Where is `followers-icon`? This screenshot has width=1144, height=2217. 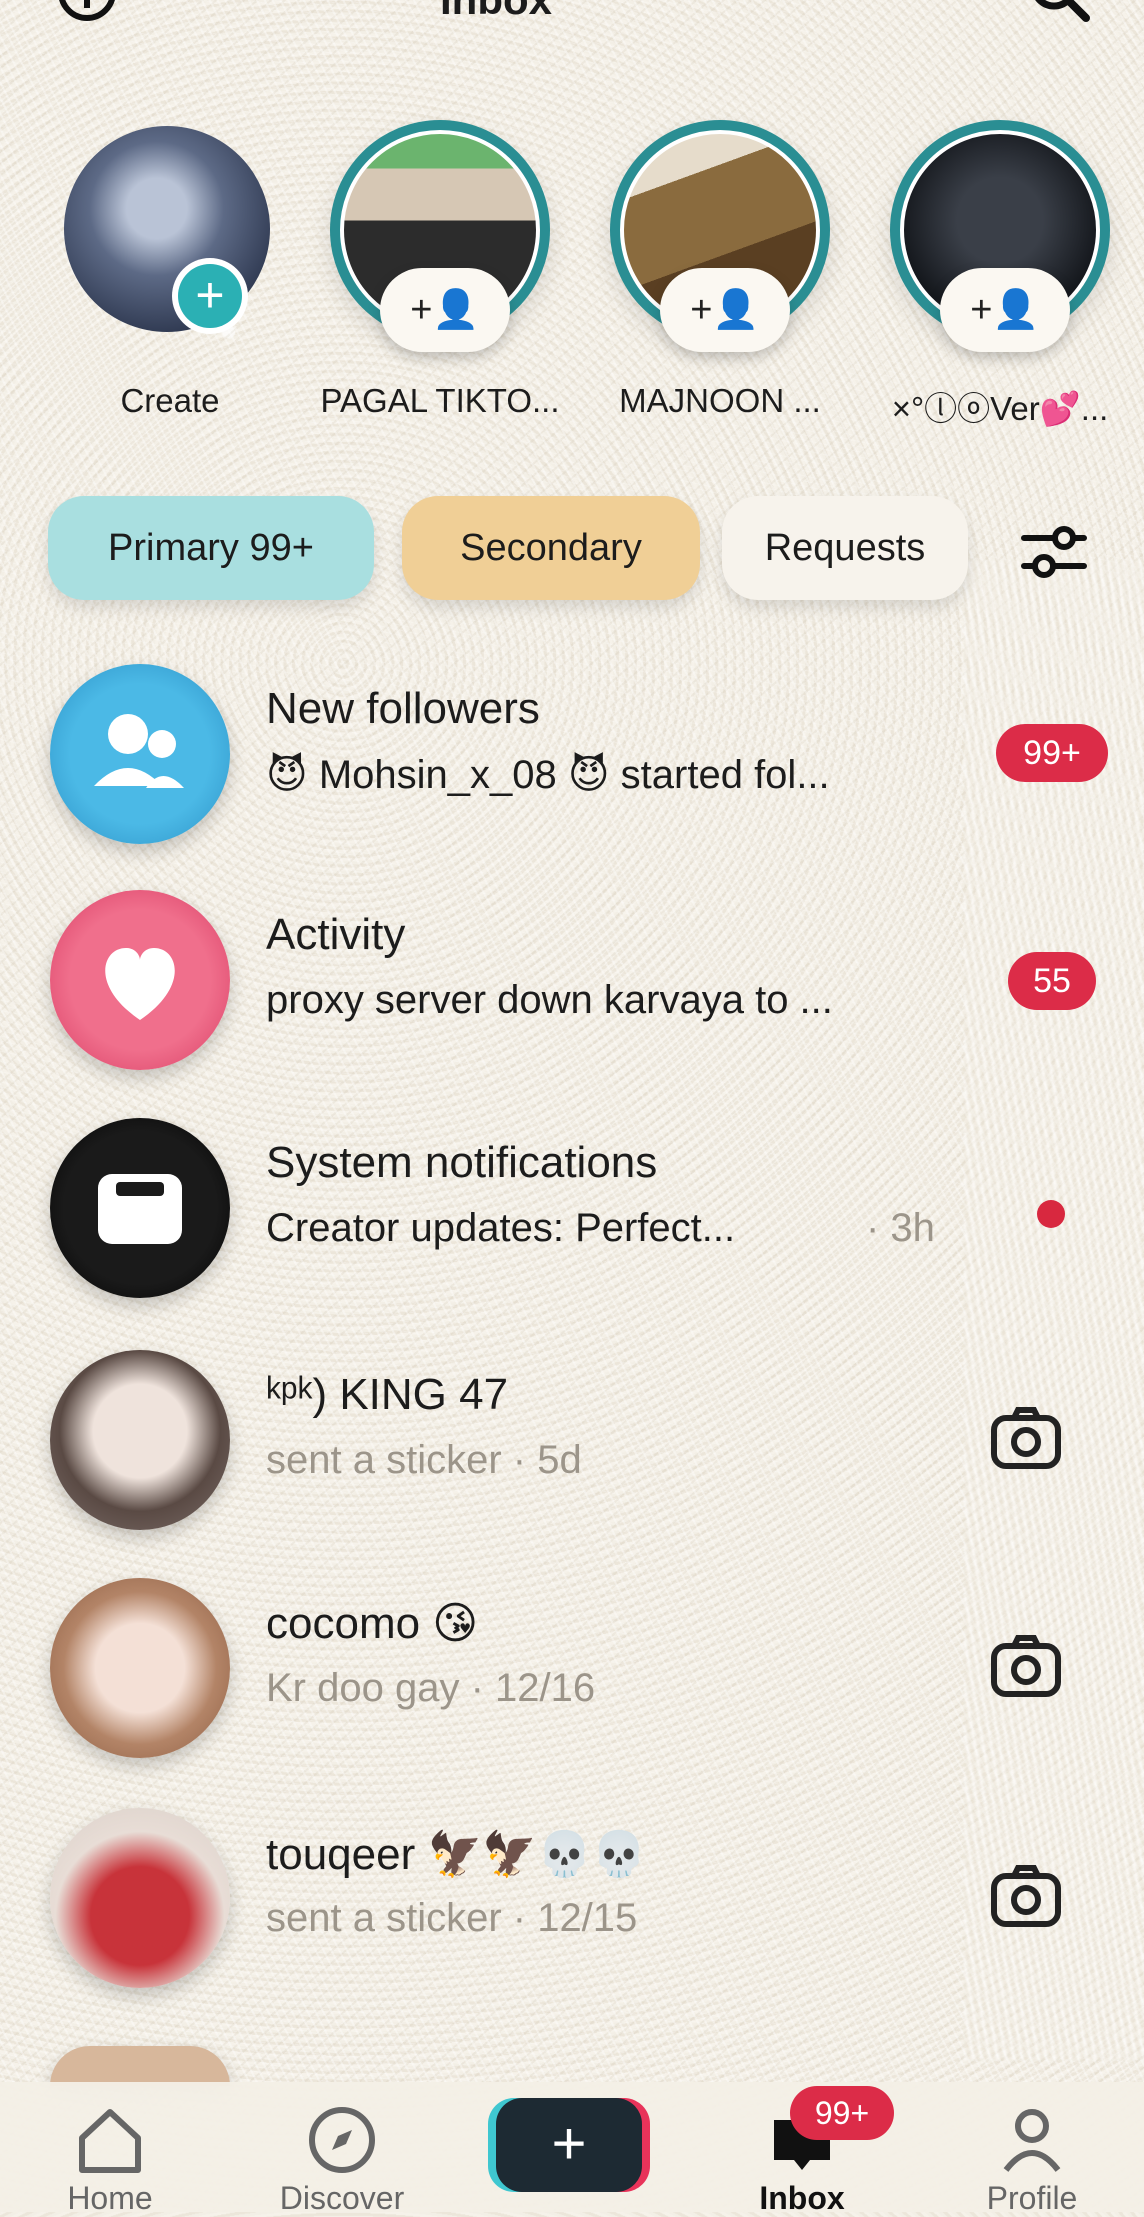
followers-icon is located at coordinates (140, 754).